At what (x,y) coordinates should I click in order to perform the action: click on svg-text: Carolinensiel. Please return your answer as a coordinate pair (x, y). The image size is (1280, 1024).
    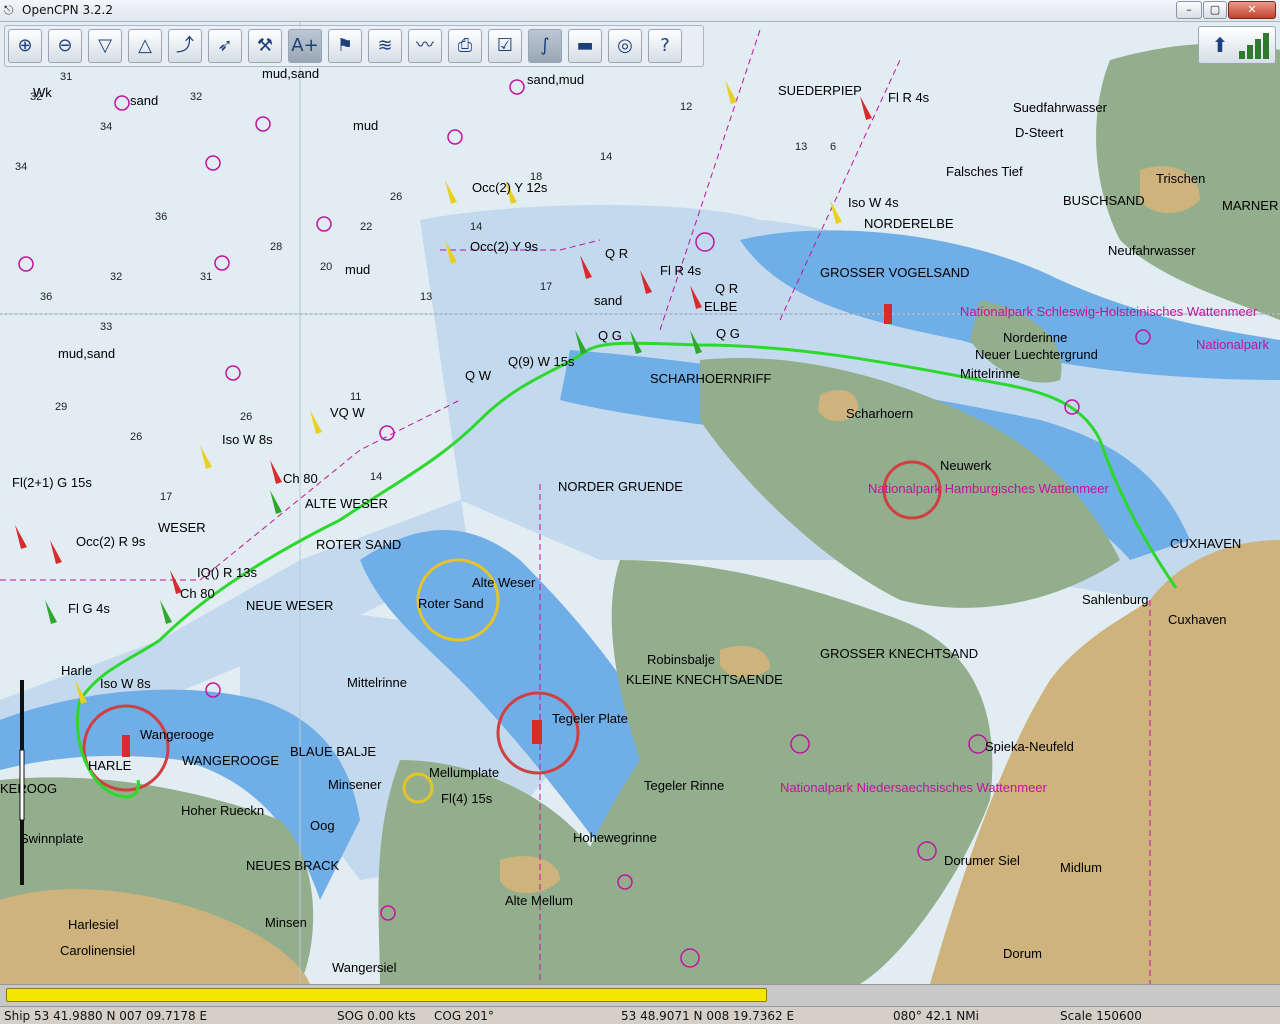
    Looking at the image, I should click on (97, 950).